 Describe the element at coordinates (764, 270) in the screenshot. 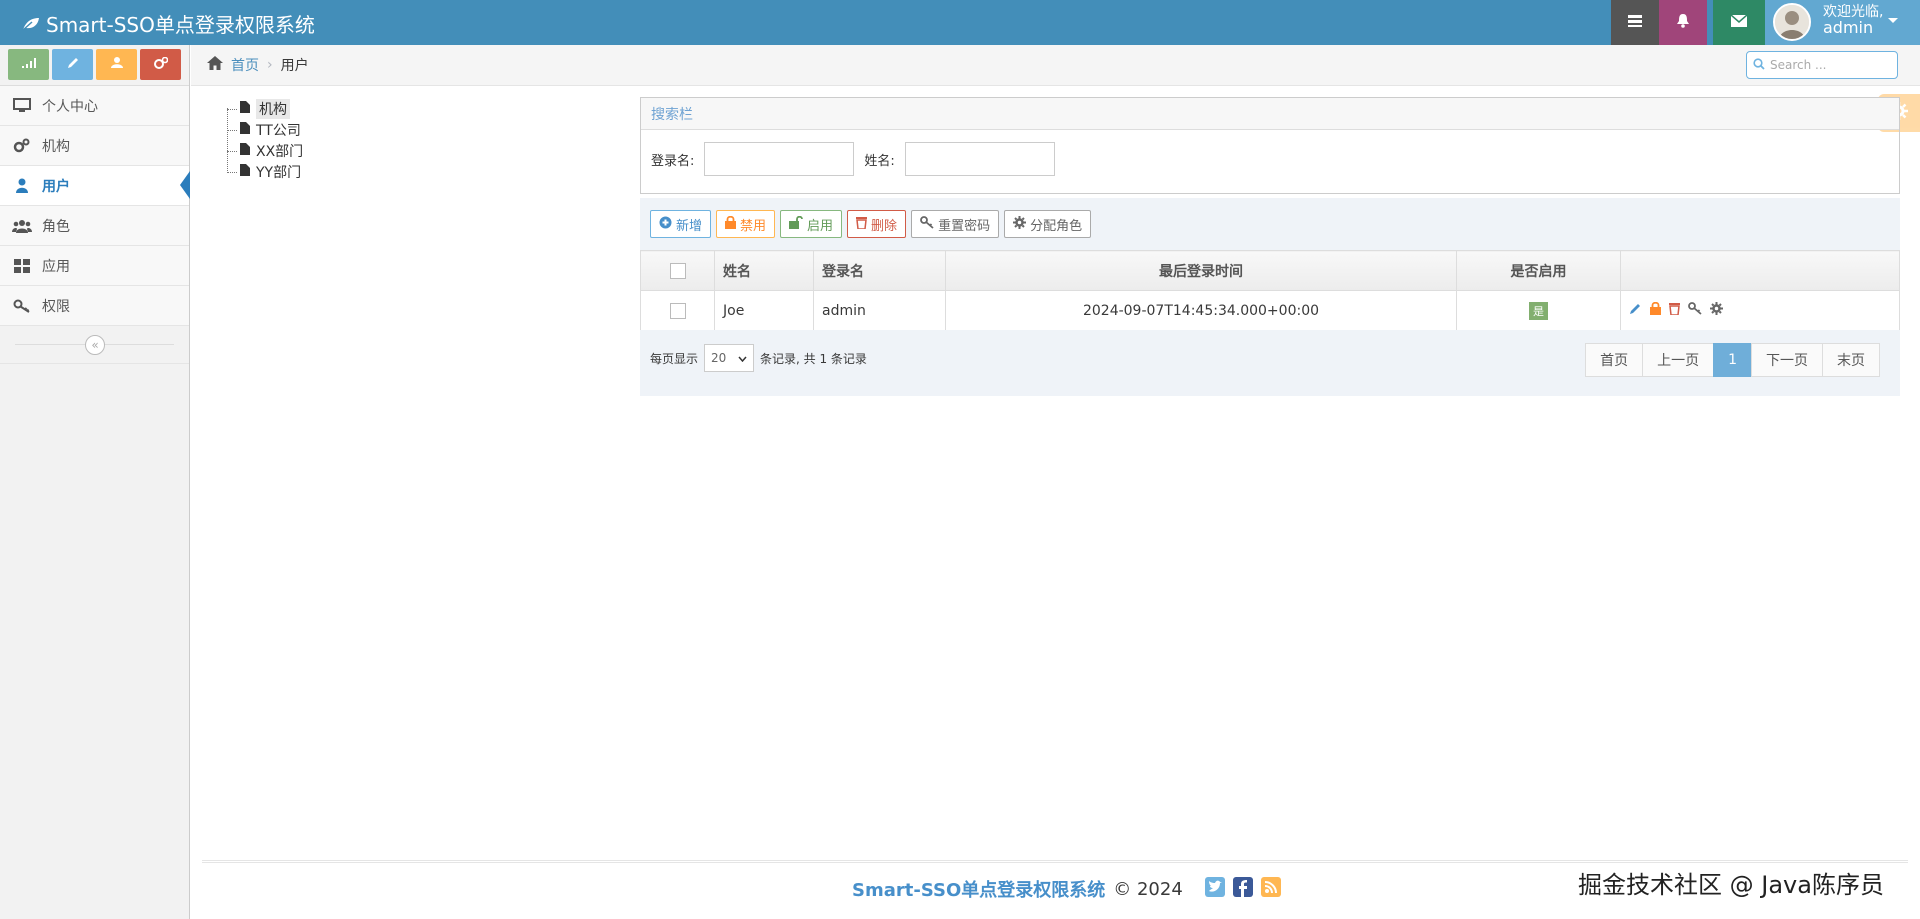

I see `col-name: 姓名` at that location.